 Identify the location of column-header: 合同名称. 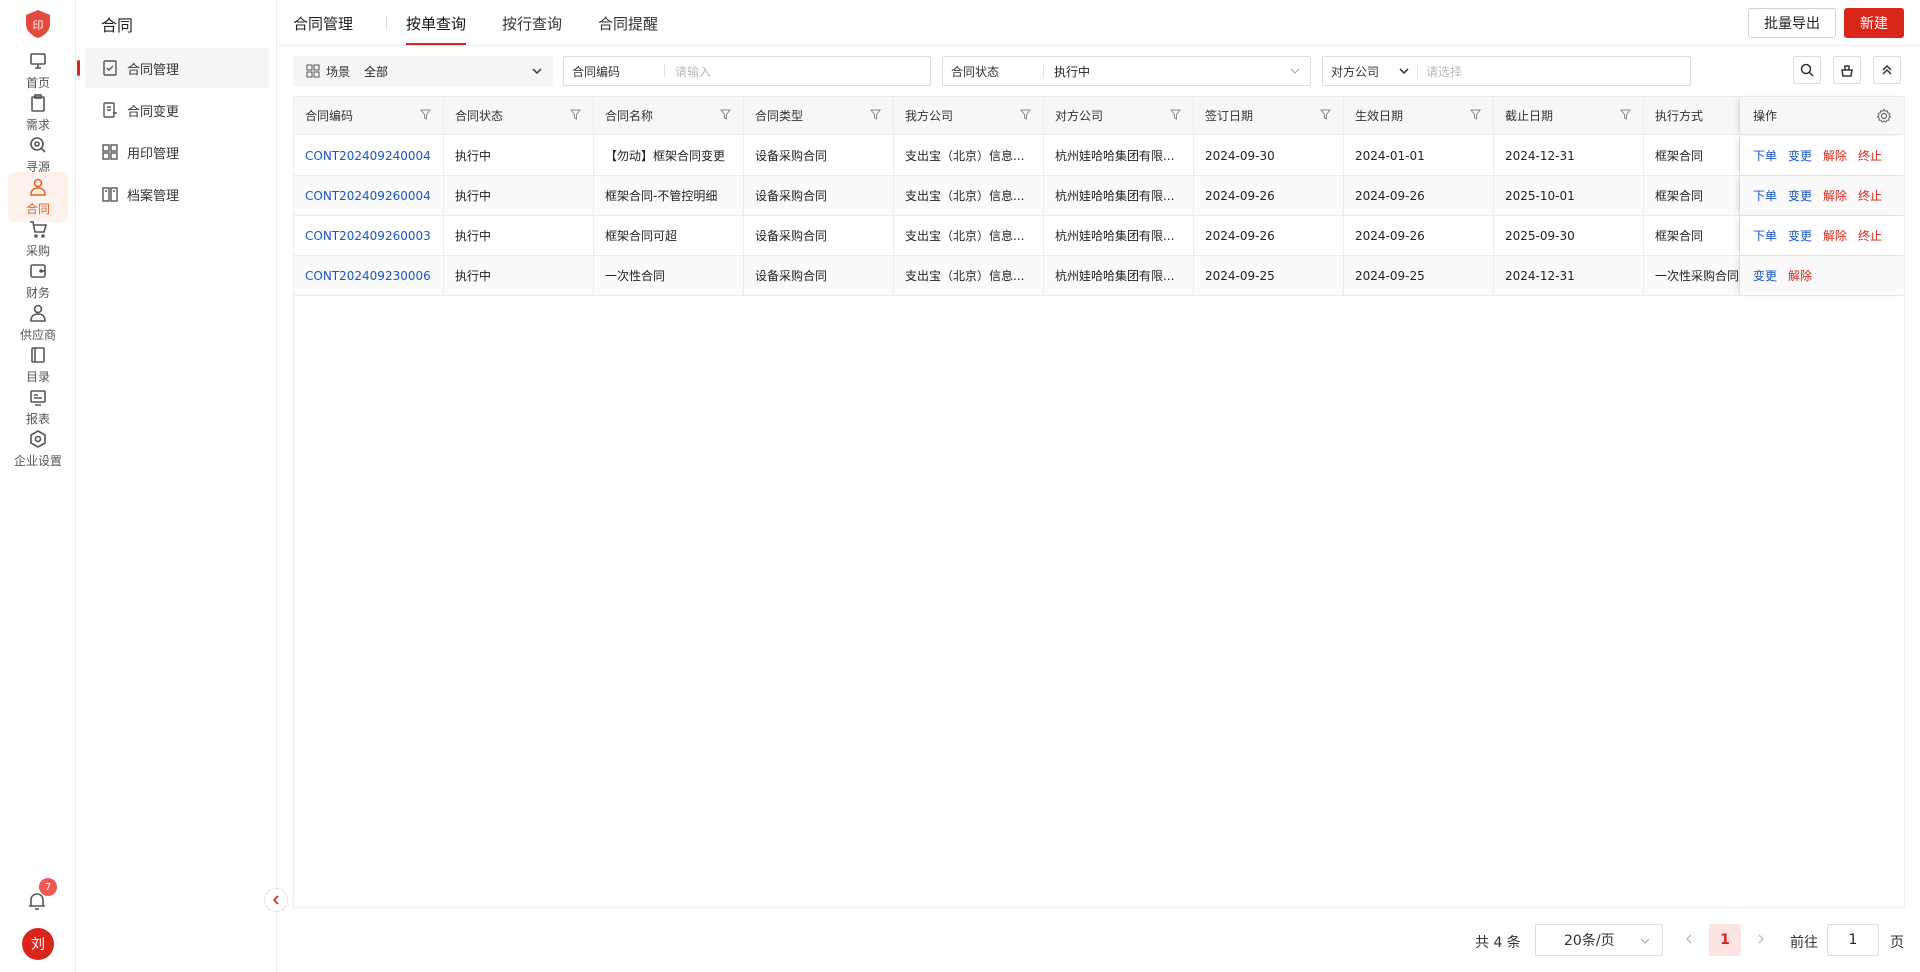
(669, 115).